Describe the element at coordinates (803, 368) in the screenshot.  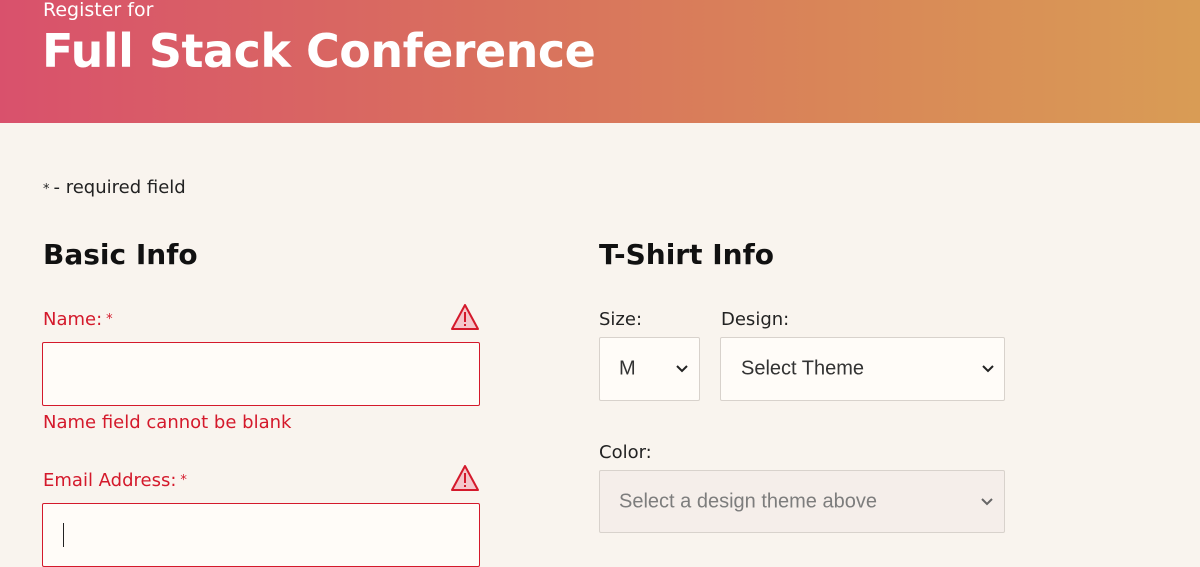
I see `design-select-value: Select Theme` at that location.